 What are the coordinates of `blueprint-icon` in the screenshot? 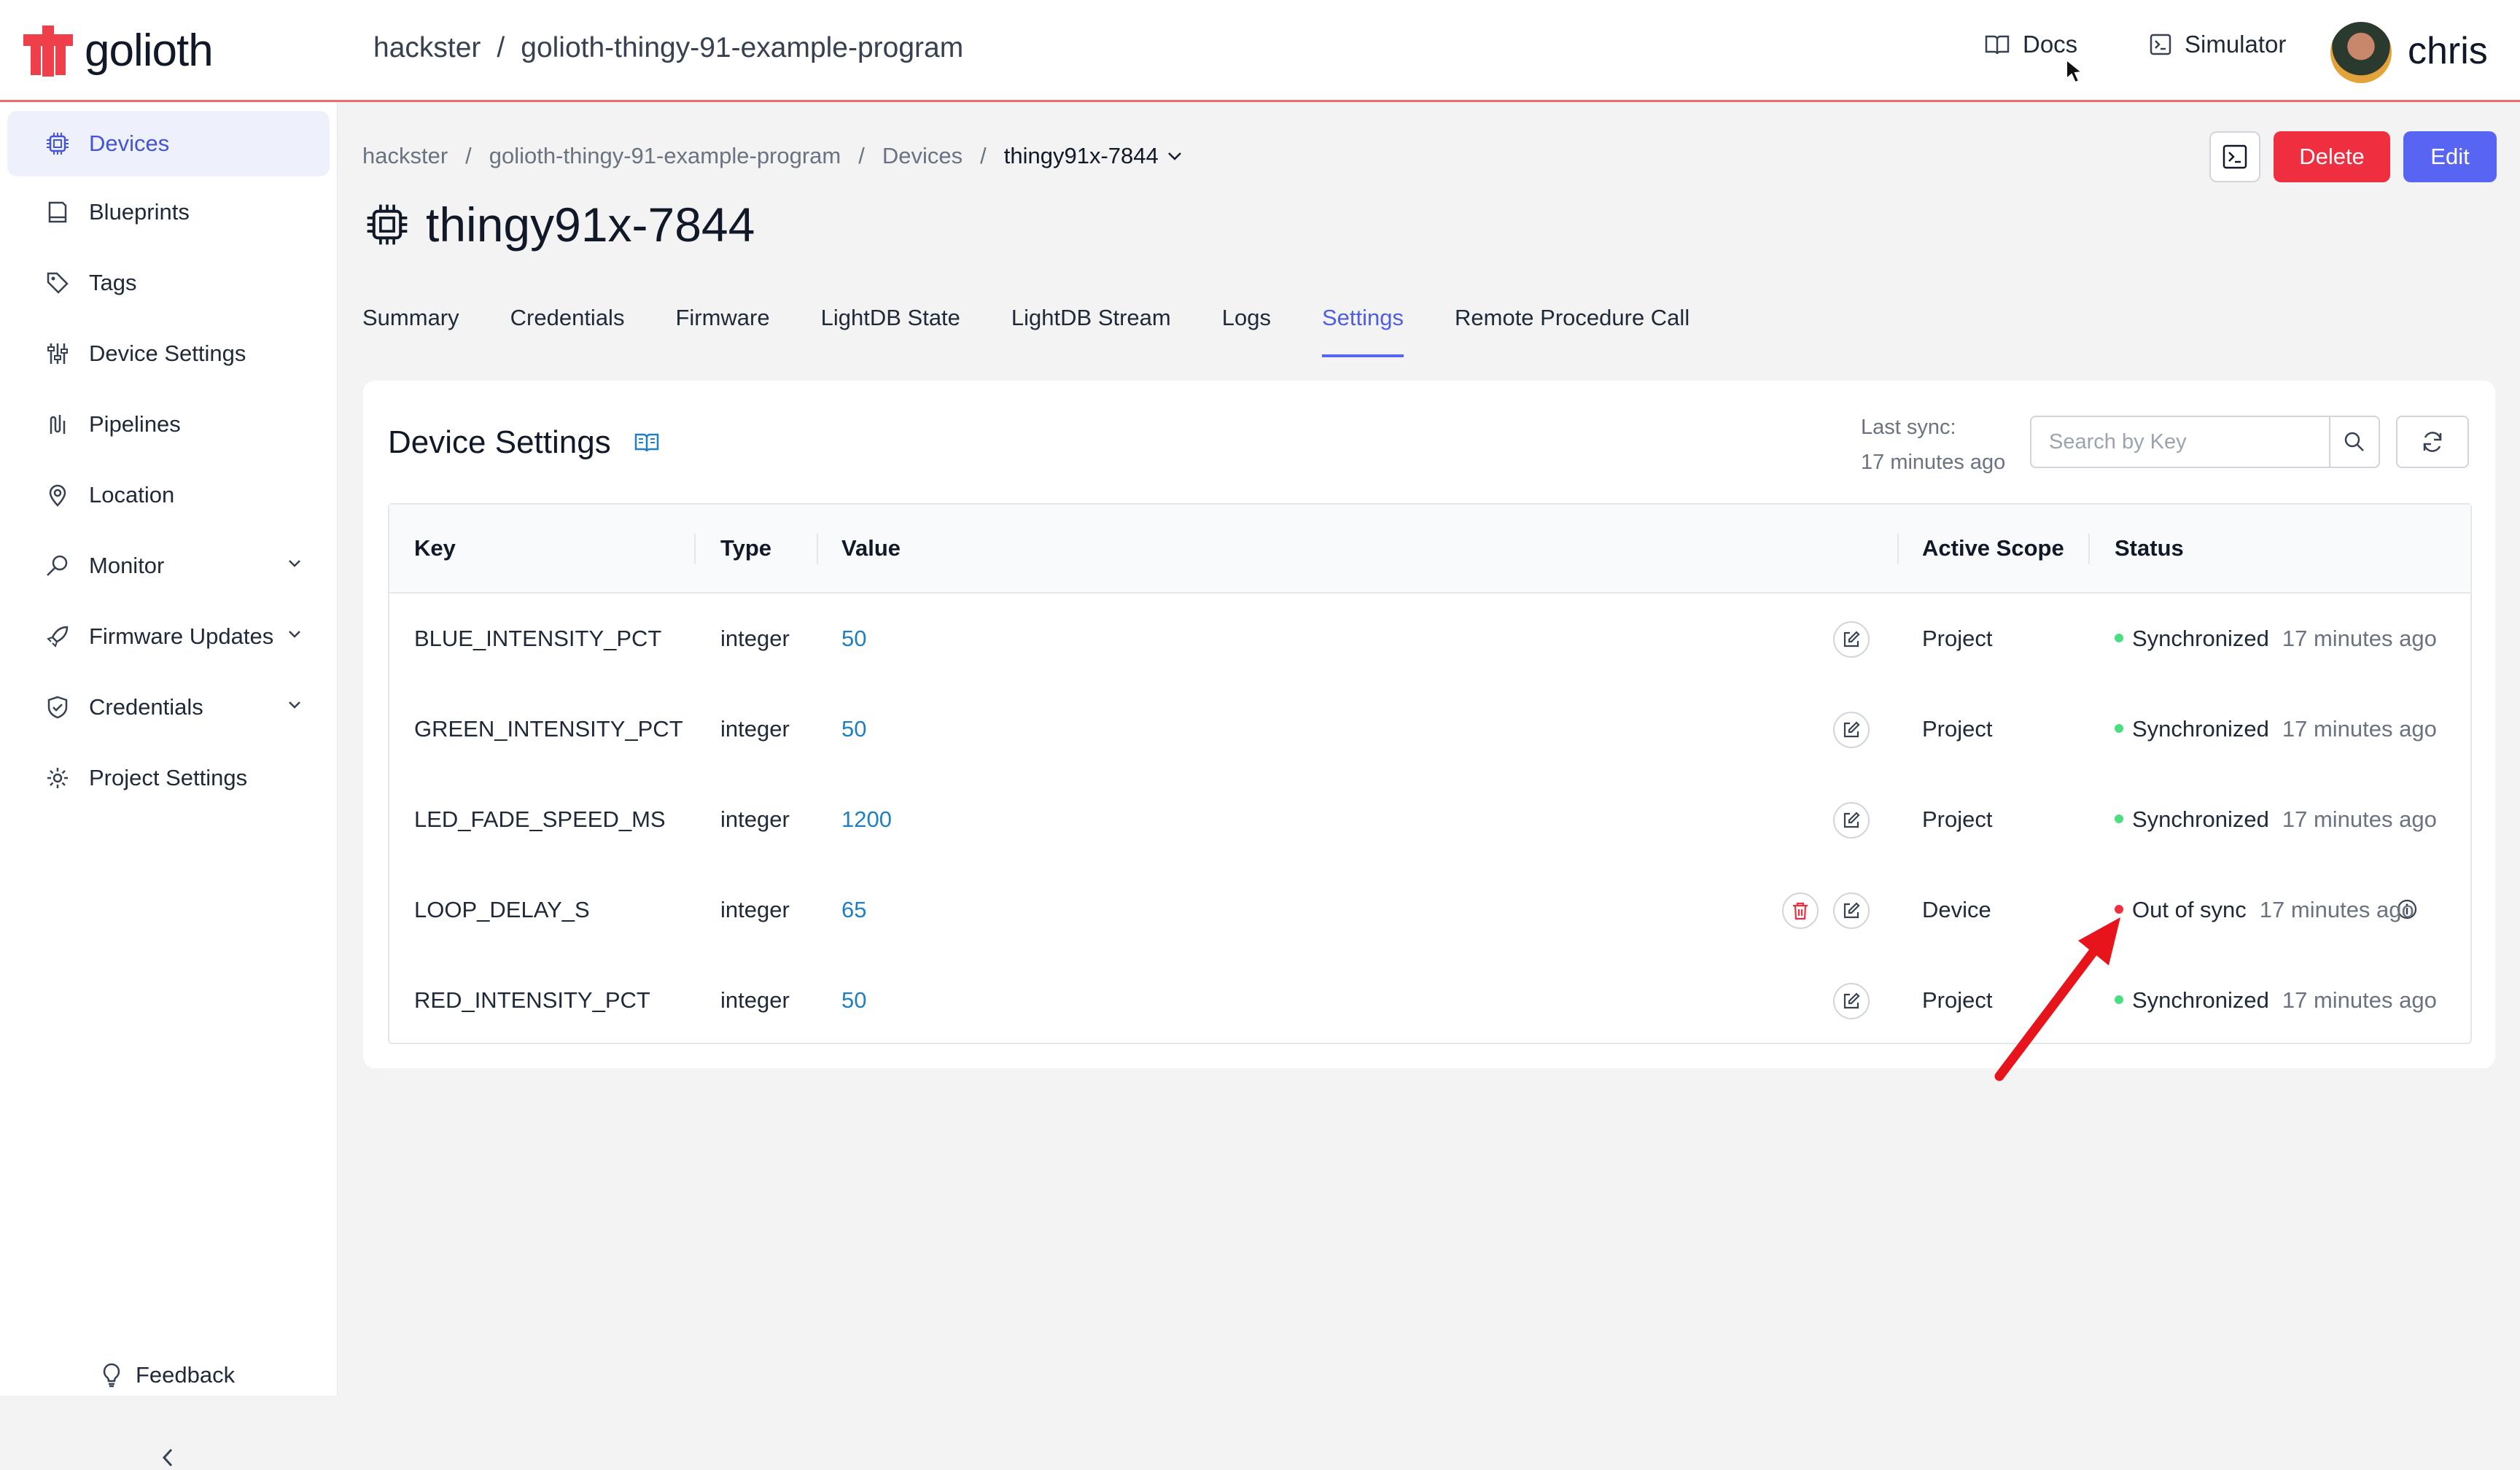 It's located at (57, 212).